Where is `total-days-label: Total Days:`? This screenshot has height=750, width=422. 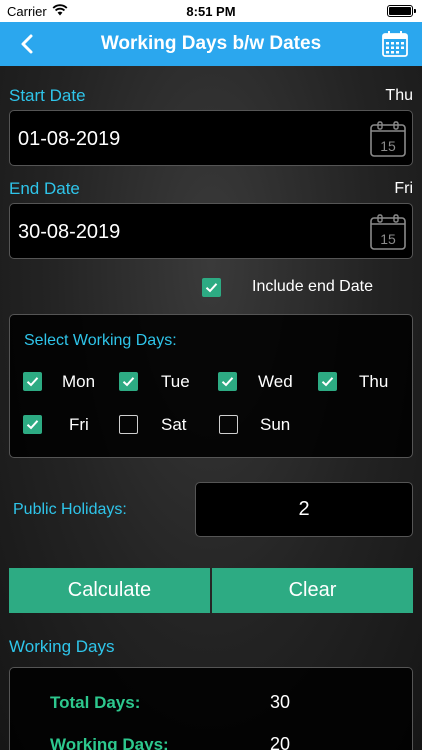
total-days-label: Total Days: is located at coordinates (95, 702).